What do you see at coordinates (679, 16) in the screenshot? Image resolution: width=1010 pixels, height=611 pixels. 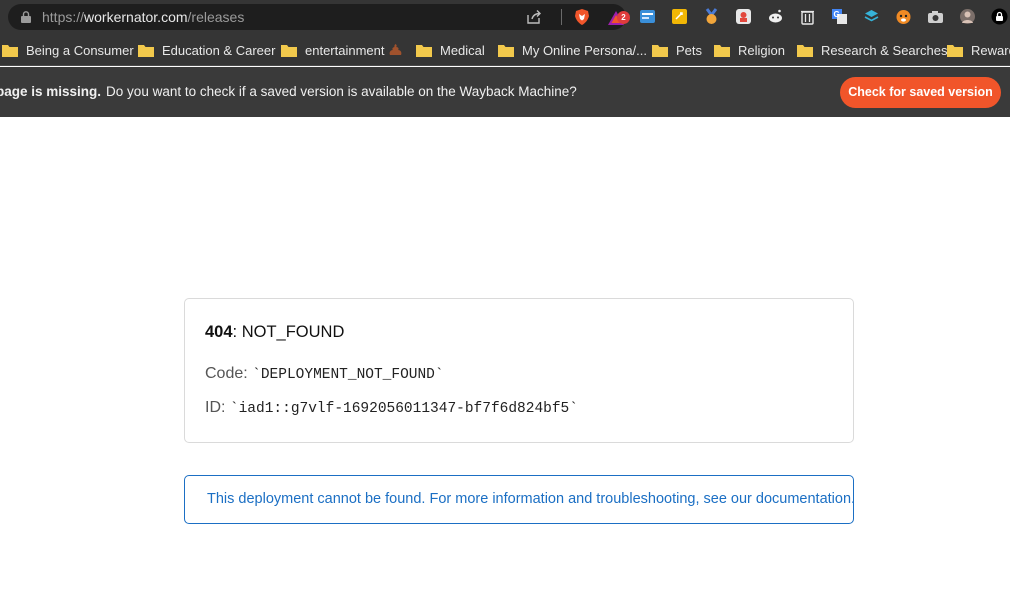 I see `sticky-note-icon` at bounding box center [679, 16].